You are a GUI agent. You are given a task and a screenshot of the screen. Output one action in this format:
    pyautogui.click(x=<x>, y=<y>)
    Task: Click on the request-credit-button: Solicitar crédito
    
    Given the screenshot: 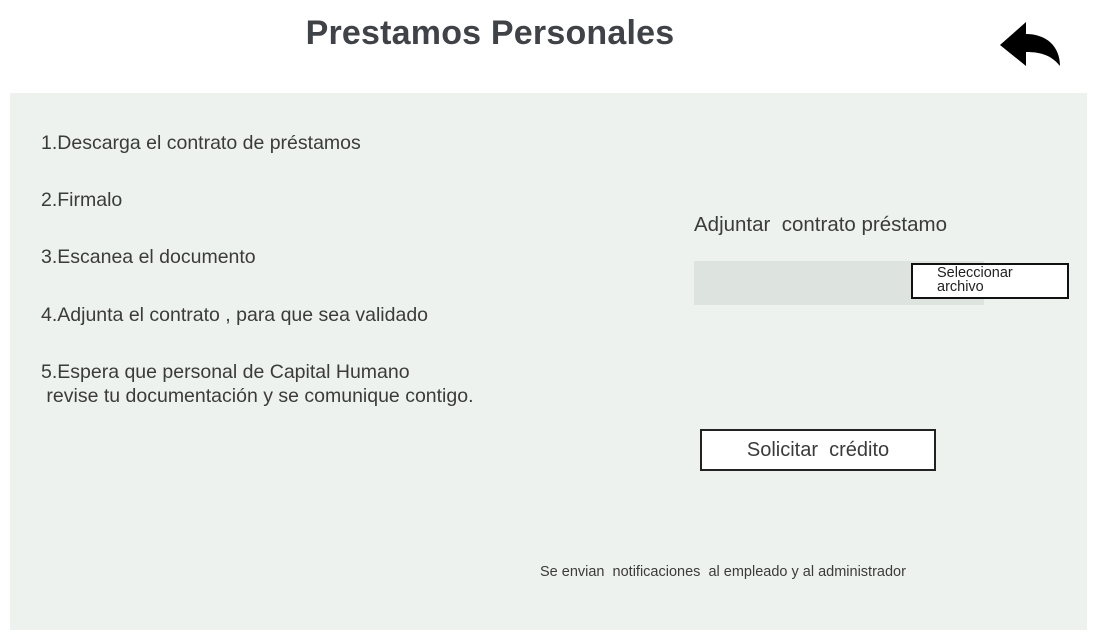 What is the action you would take?
    pyautogui.click(x=818, y=450)
    